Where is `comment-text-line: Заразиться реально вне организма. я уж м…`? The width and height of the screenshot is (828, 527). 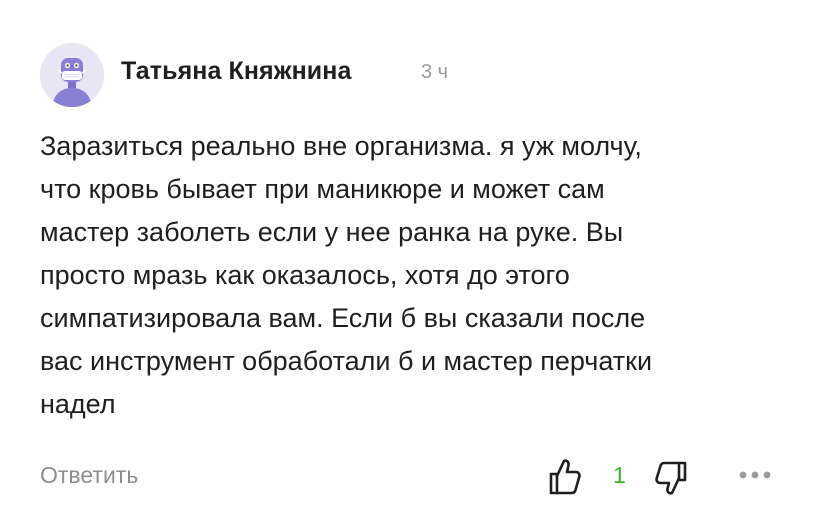 comment-text-line: Заразиться реально вне организма. я уж м… is located at coordinates (341, 146).